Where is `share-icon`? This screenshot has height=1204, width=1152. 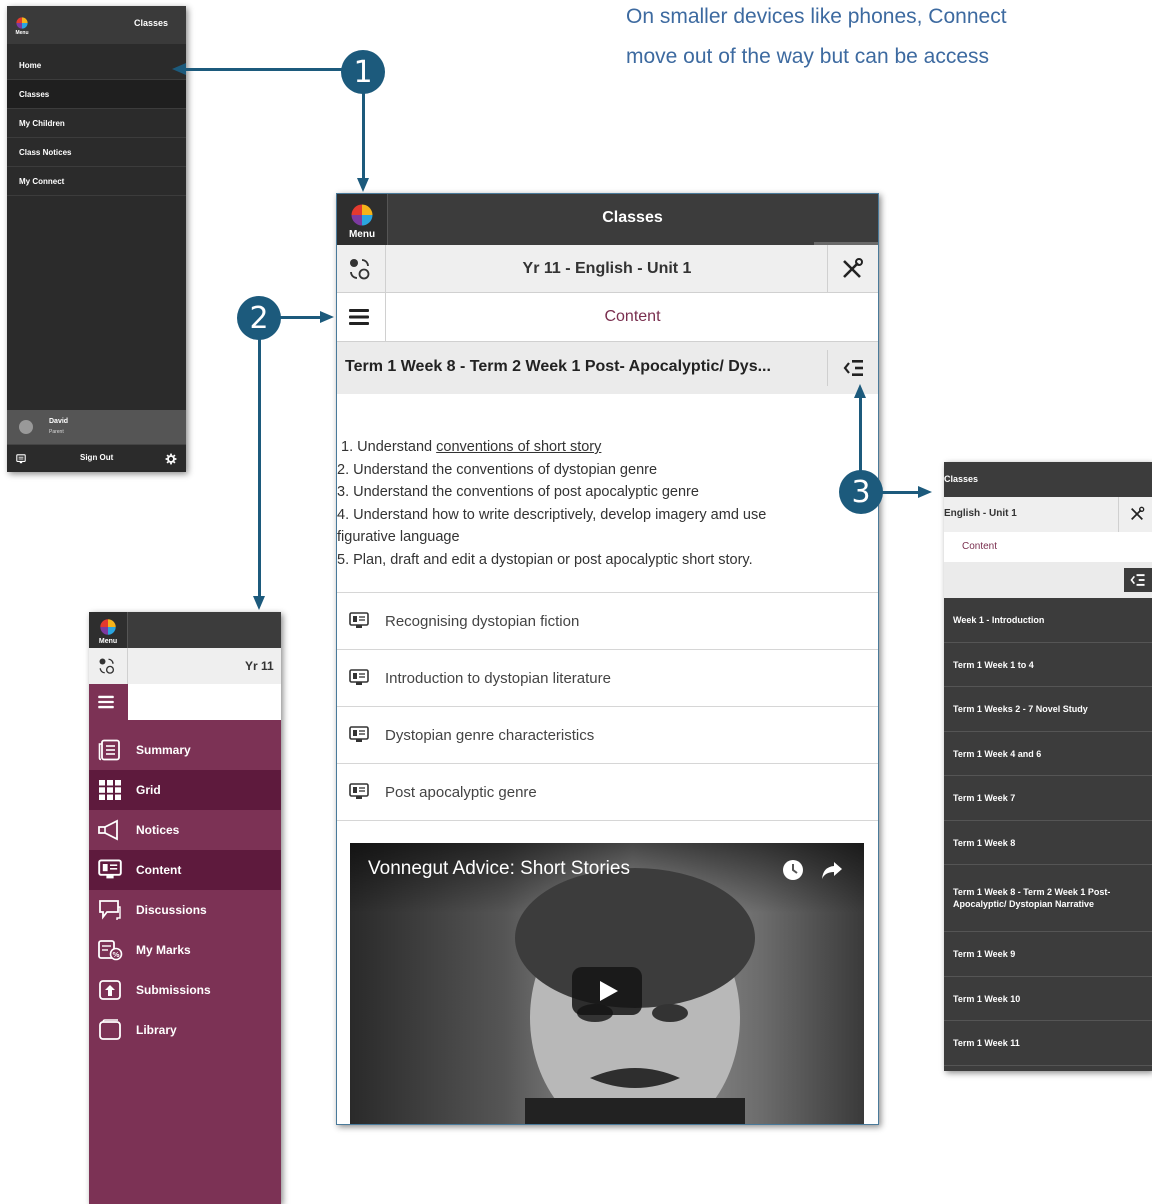 share-icon is located at coordinates (832, 872).